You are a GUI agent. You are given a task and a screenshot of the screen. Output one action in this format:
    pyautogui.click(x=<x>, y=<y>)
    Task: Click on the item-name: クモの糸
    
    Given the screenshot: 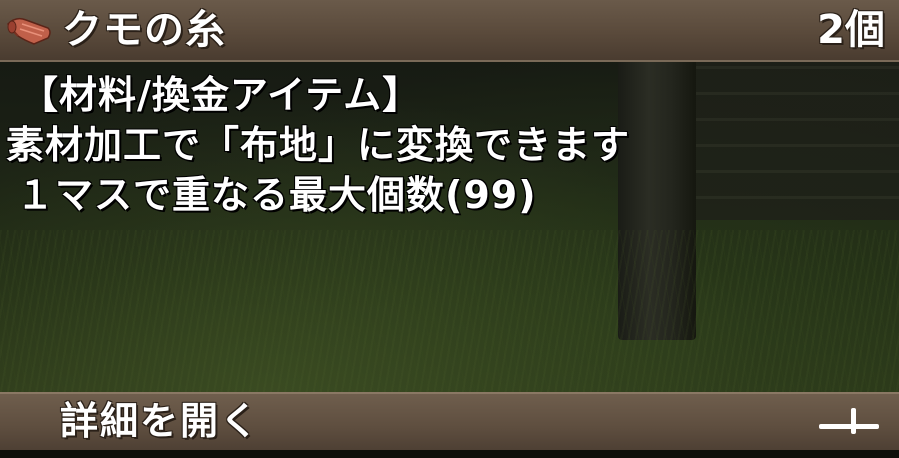 What is the action you would take?
    pyautogui.click(x=144, y=30)
    